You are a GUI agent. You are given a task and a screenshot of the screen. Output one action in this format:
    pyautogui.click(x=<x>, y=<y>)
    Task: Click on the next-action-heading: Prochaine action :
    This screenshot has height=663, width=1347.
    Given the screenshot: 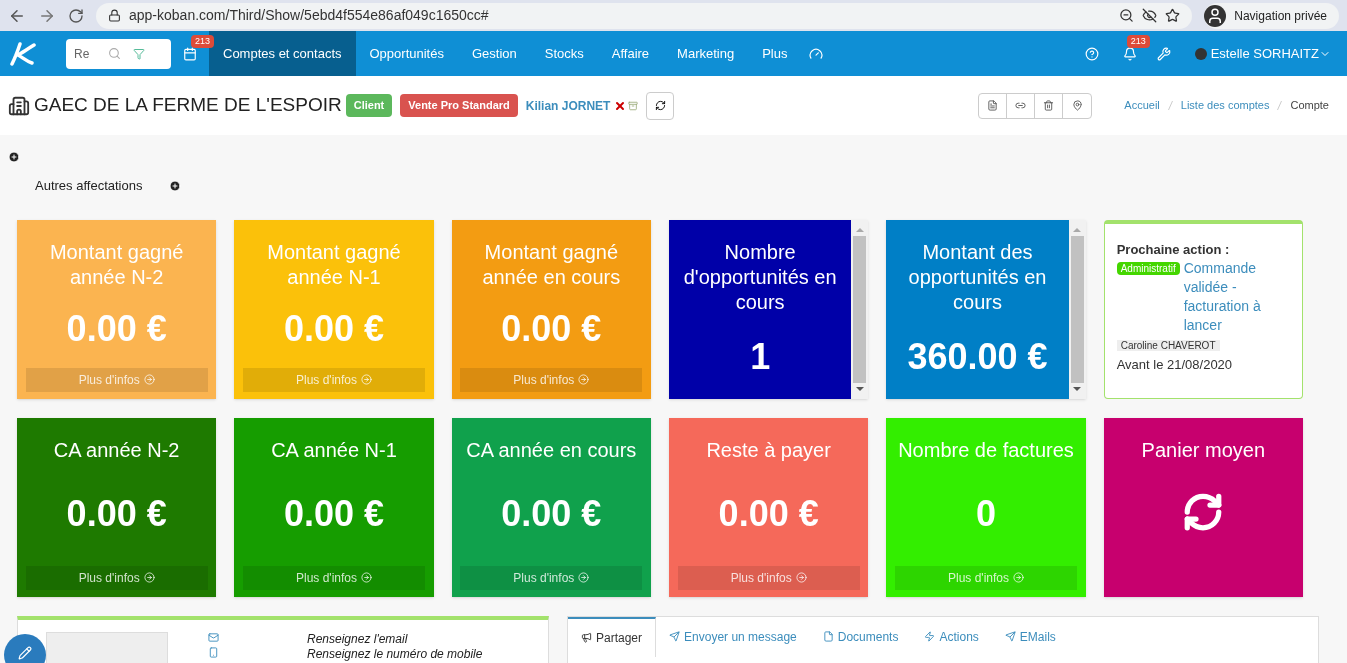 What is the action you would take?
    pyautogui.click(x=1173, y=249)
    